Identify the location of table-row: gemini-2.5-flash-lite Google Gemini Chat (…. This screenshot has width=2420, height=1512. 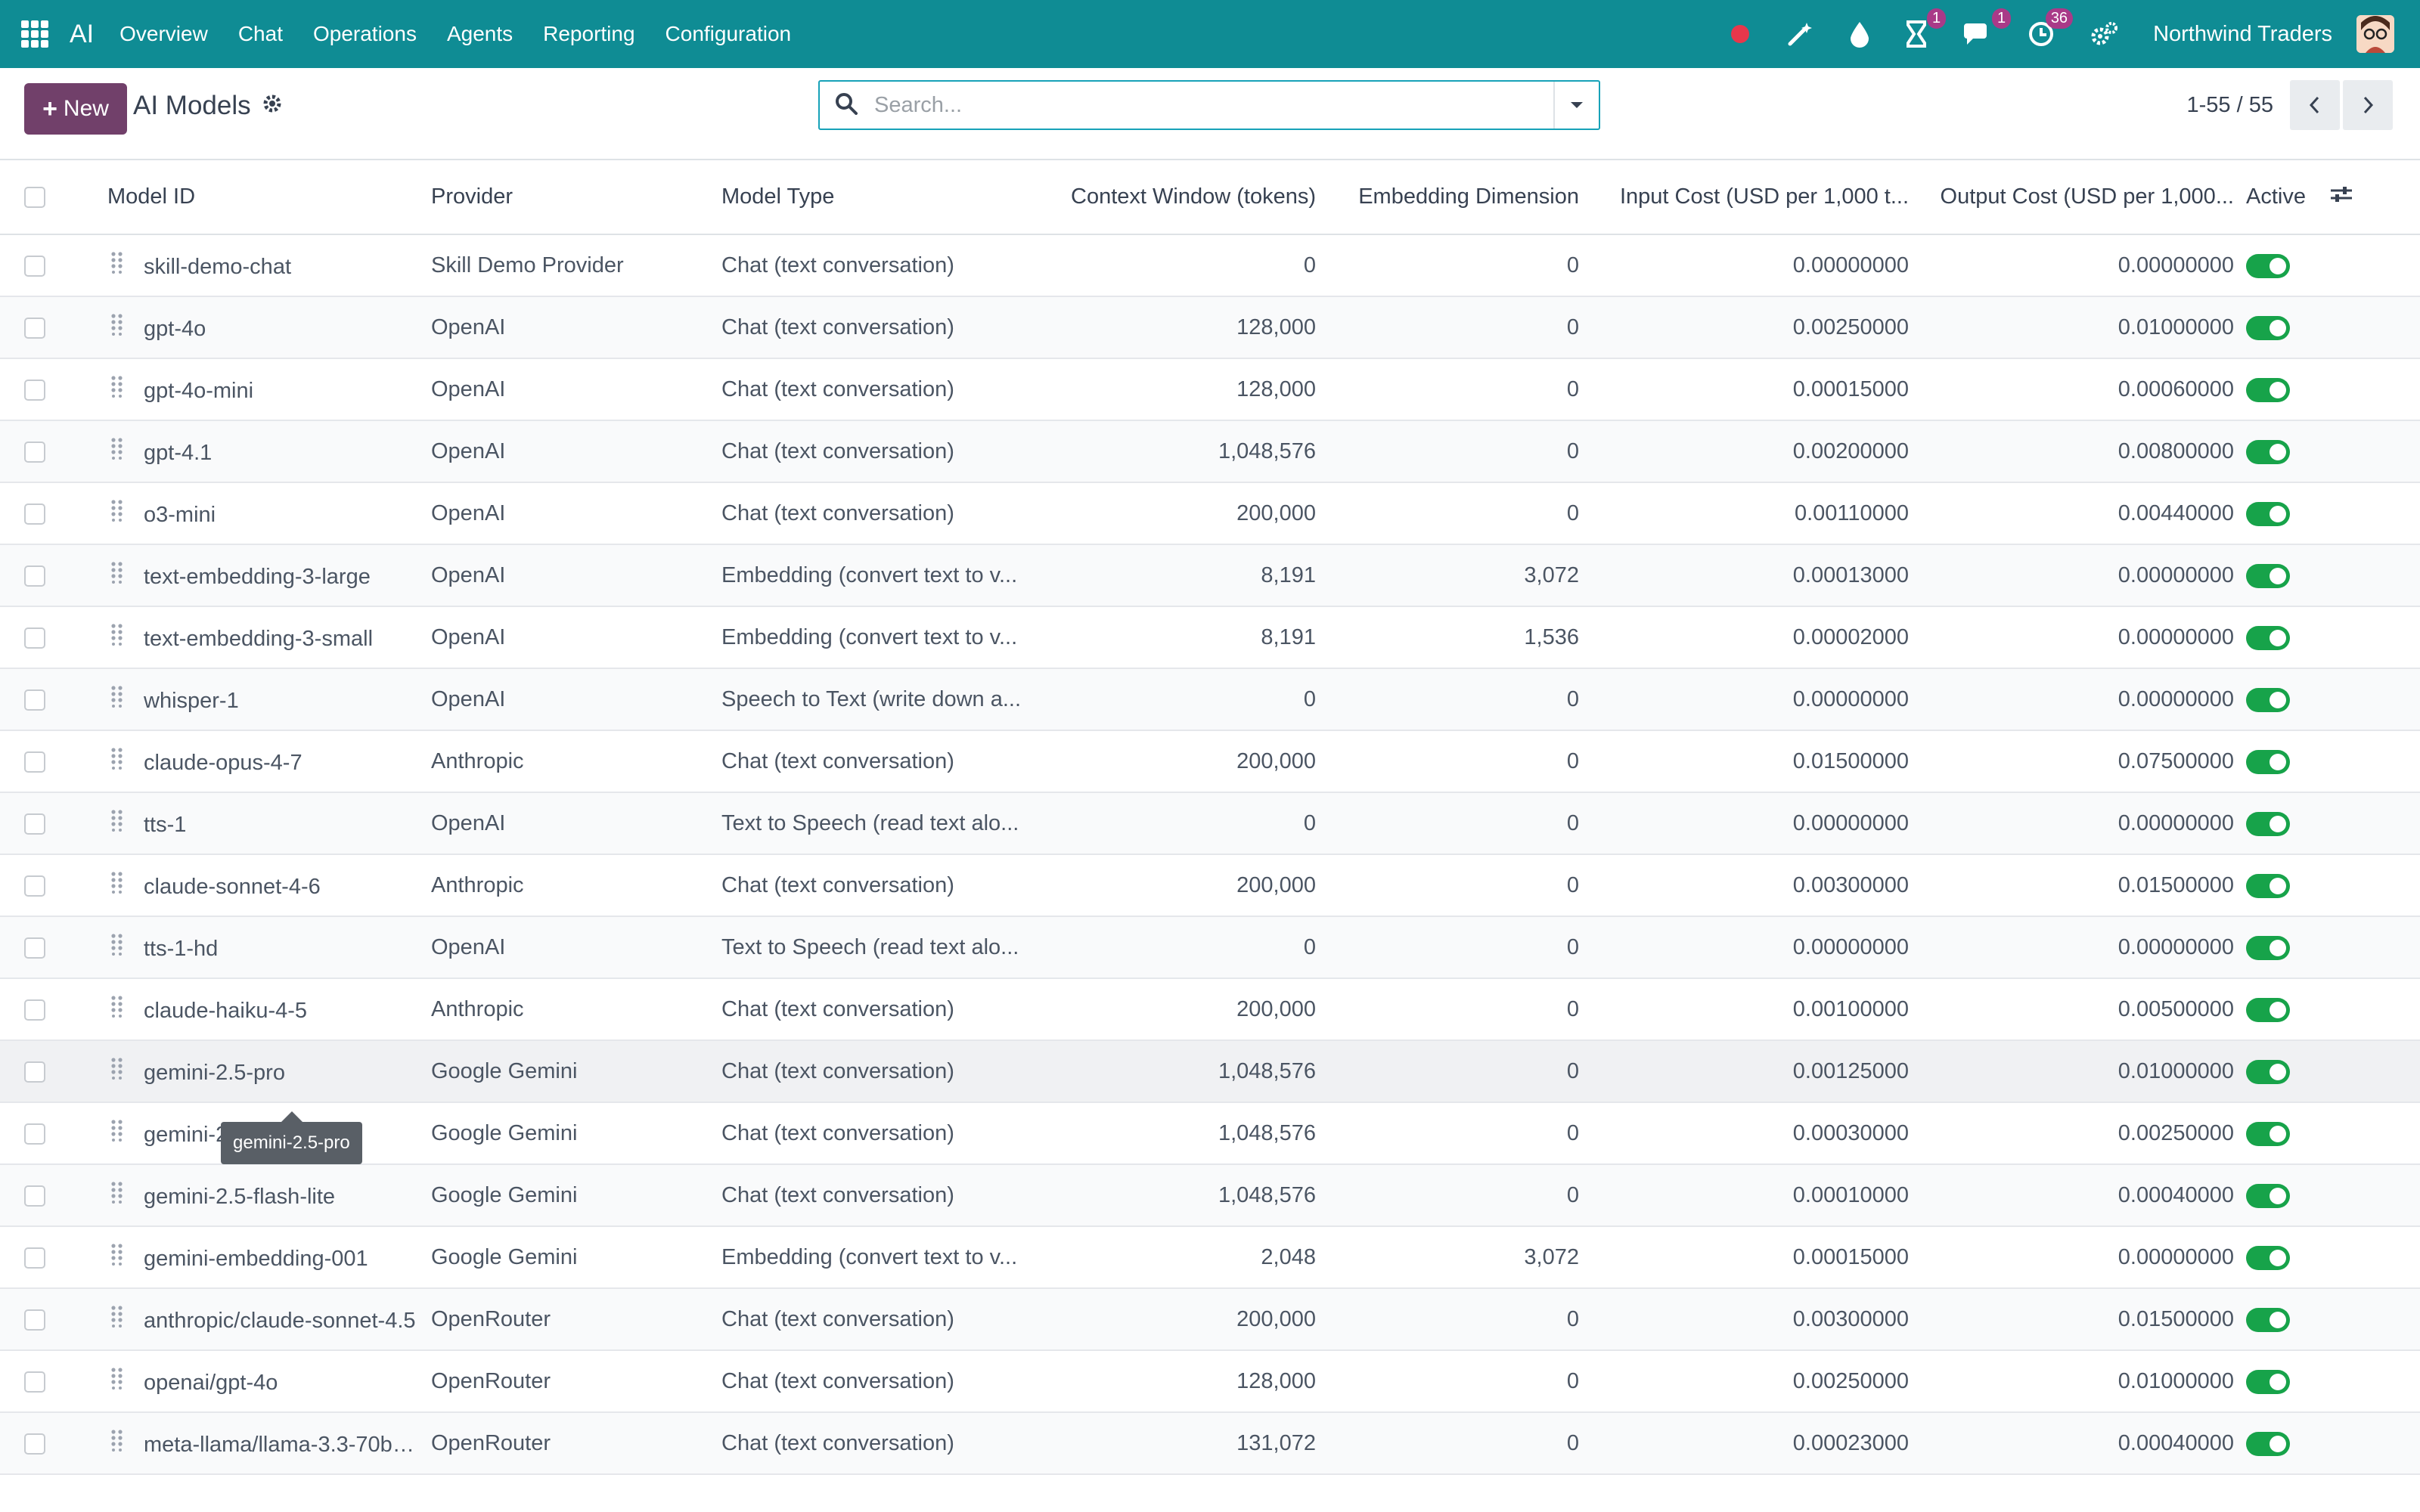
(1210, 1196).